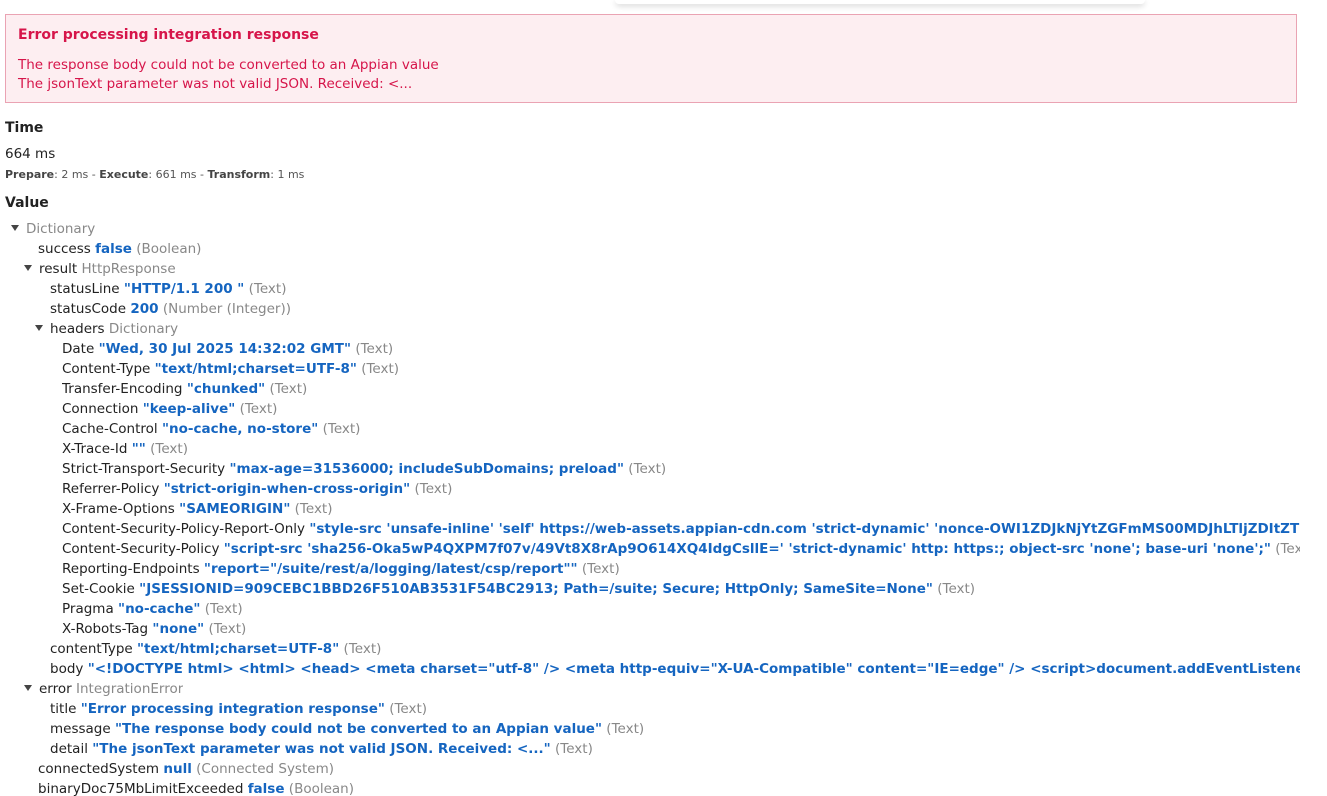 This screenshot has width=1327, height=796. Describe the element at coordinates (30, 154) in the screenshot. I see `time-total: 664 ms` at that location.